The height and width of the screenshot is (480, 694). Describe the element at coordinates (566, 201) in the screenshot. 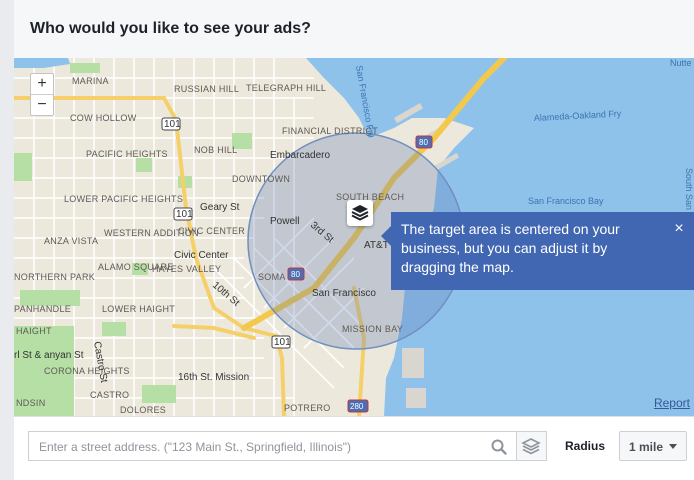

I see `water-label-san-francisco-bay: San Francisco Bay` at that location.